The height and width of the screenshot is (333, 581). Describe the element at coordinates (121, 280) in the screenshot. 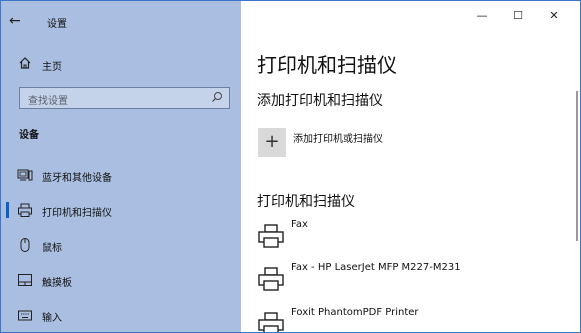

I see `sidebar-item-touchpad: 触摸板` at that location.